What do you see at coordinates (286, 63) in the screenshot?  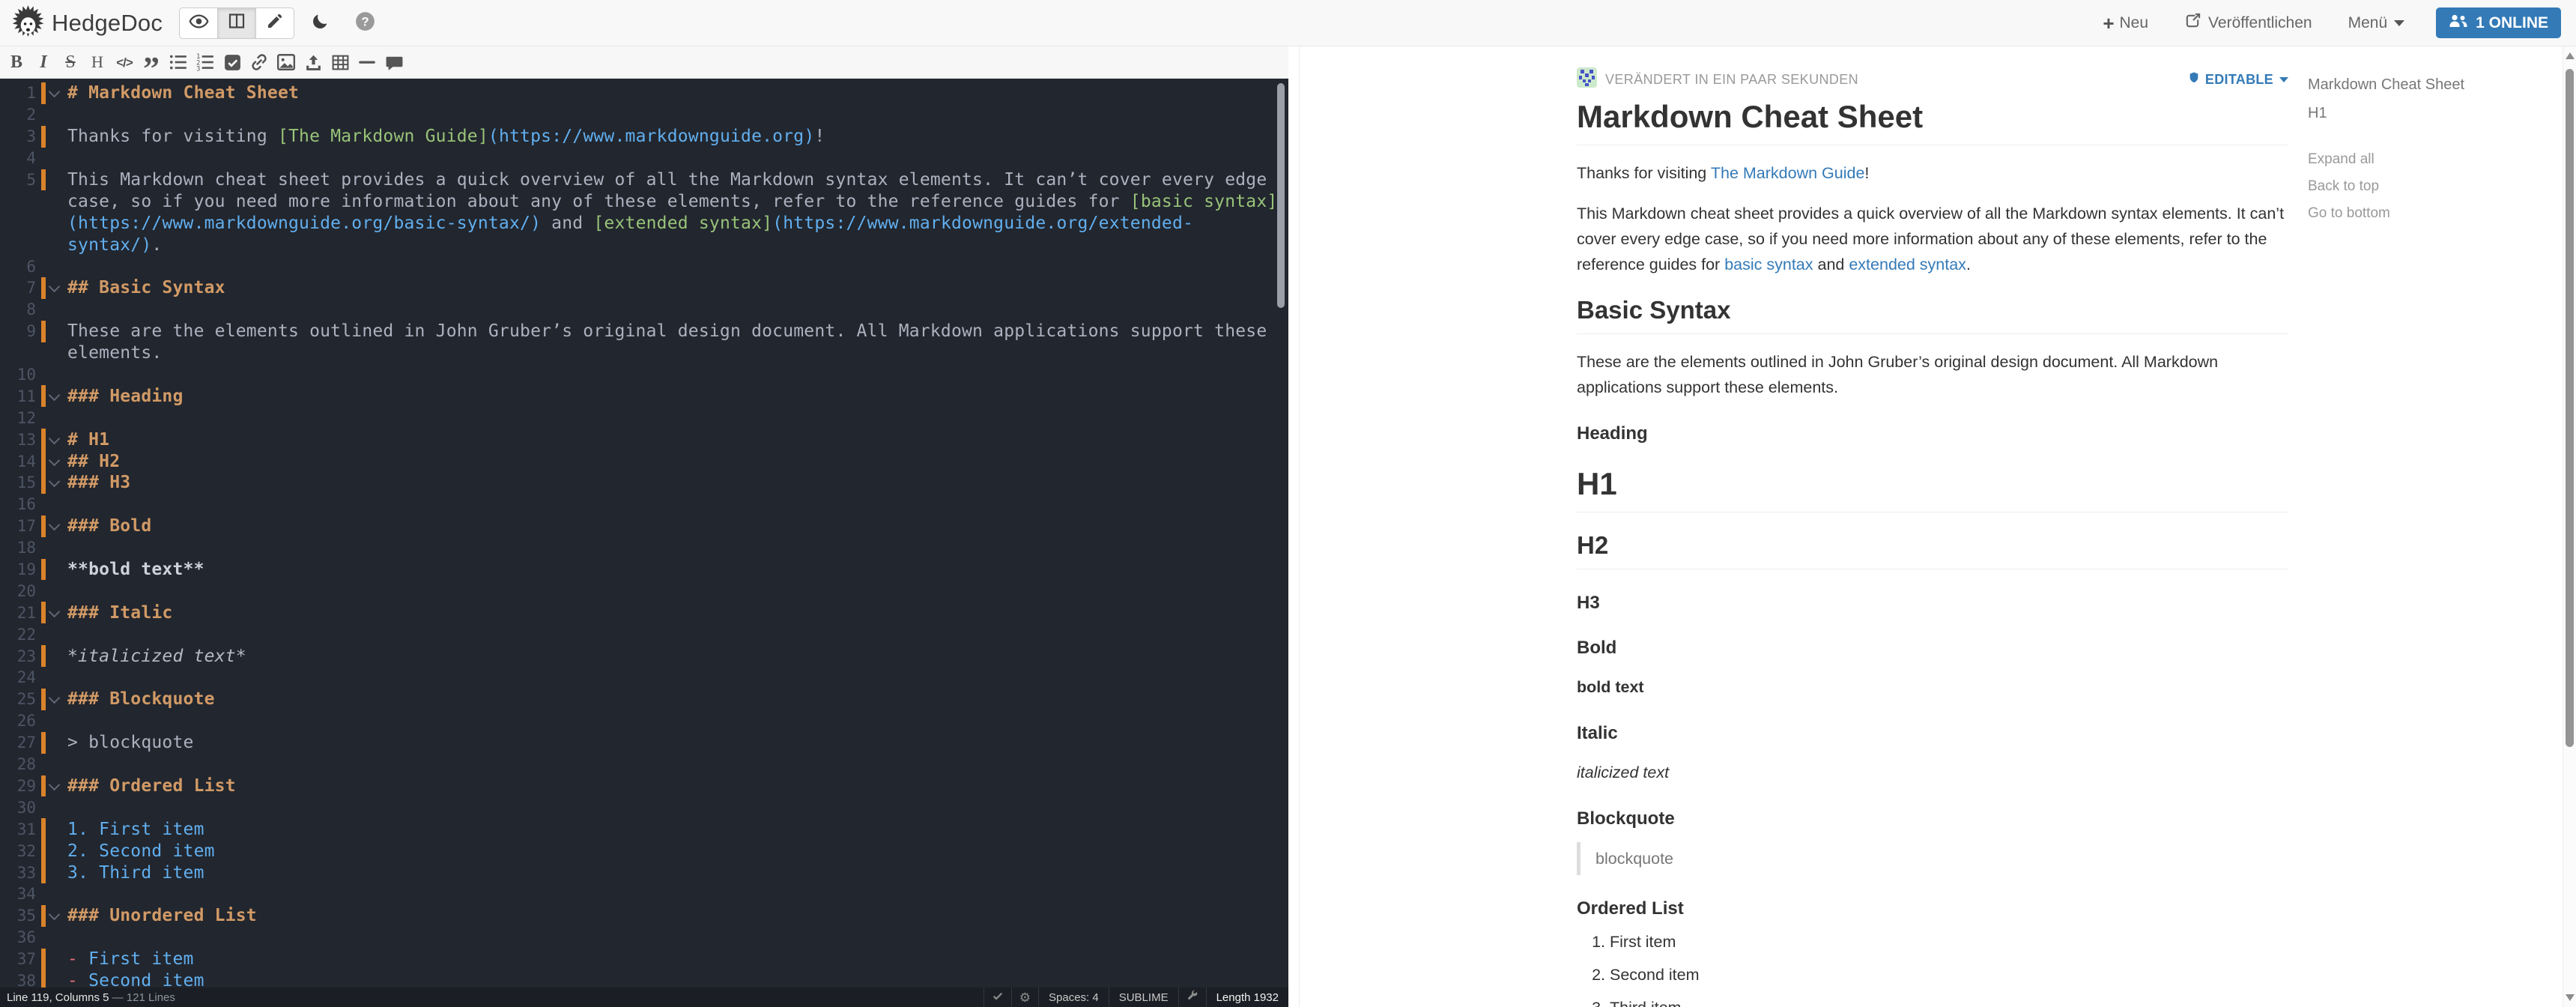 I see `image-icon` at bounding box center [286, 63].